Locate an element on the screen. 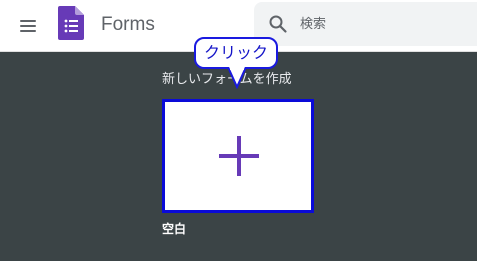  search-bar is located at coordinates (365, 24).